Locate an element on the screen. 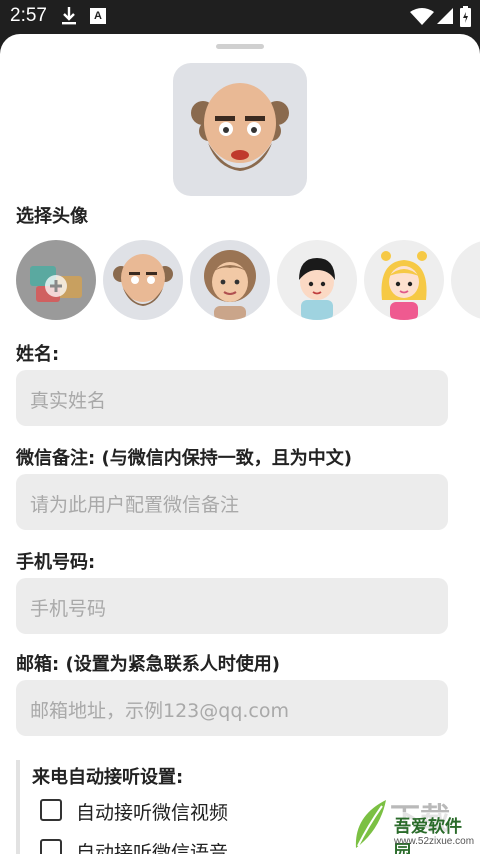 This screenshot has width=480, height=854. status-time: 2:57 is located at coordinates (28, 15).